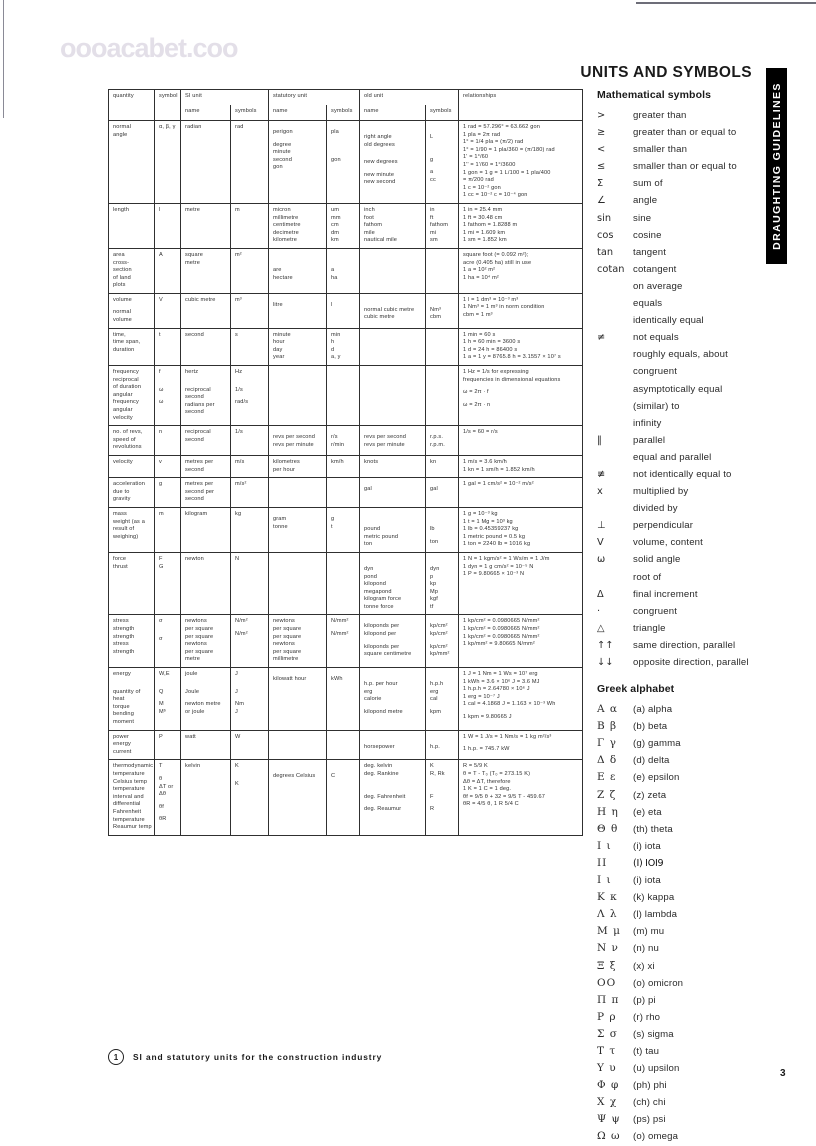 This screenshot has width=816, height=1146. I want to click on cell-line: hour, so click(279, 342).